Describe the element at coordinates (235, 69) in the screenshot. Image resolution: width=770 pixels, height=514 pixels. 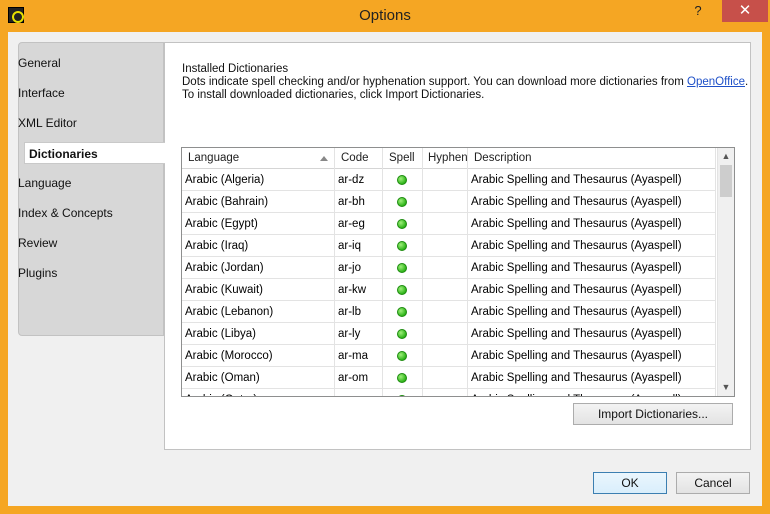
I see `section-heading: Installed Dictionaries` at that location.